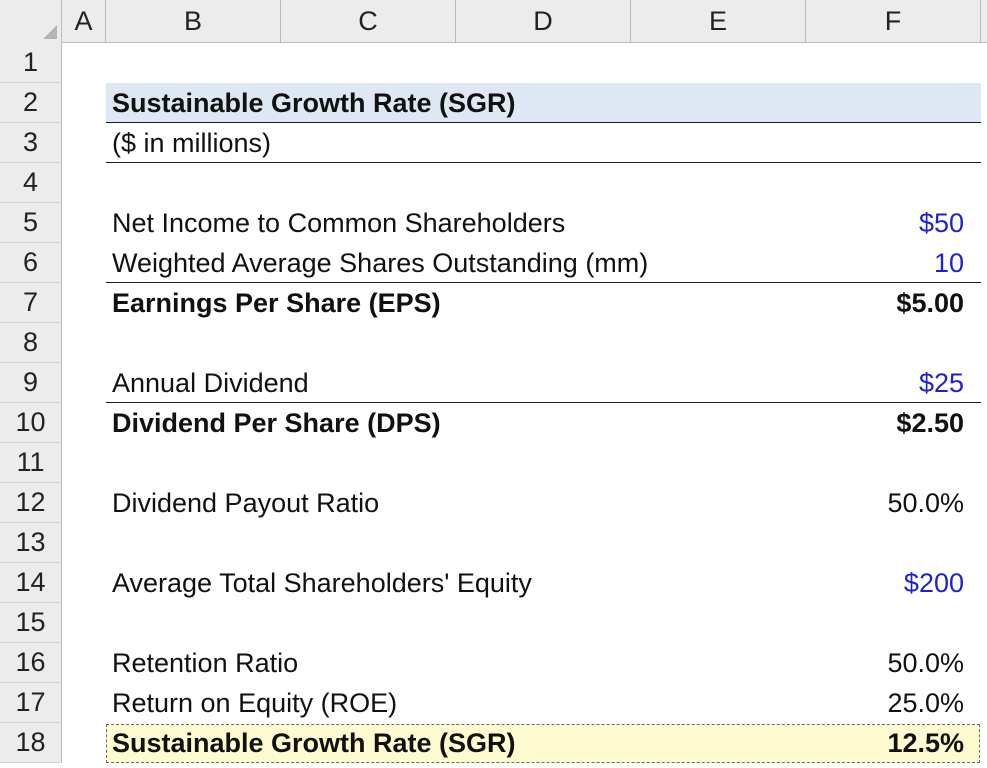 Image resolution: width=987 pixels, height=768 pixels. I want to click on shares-value: 10, so click(949, 263).